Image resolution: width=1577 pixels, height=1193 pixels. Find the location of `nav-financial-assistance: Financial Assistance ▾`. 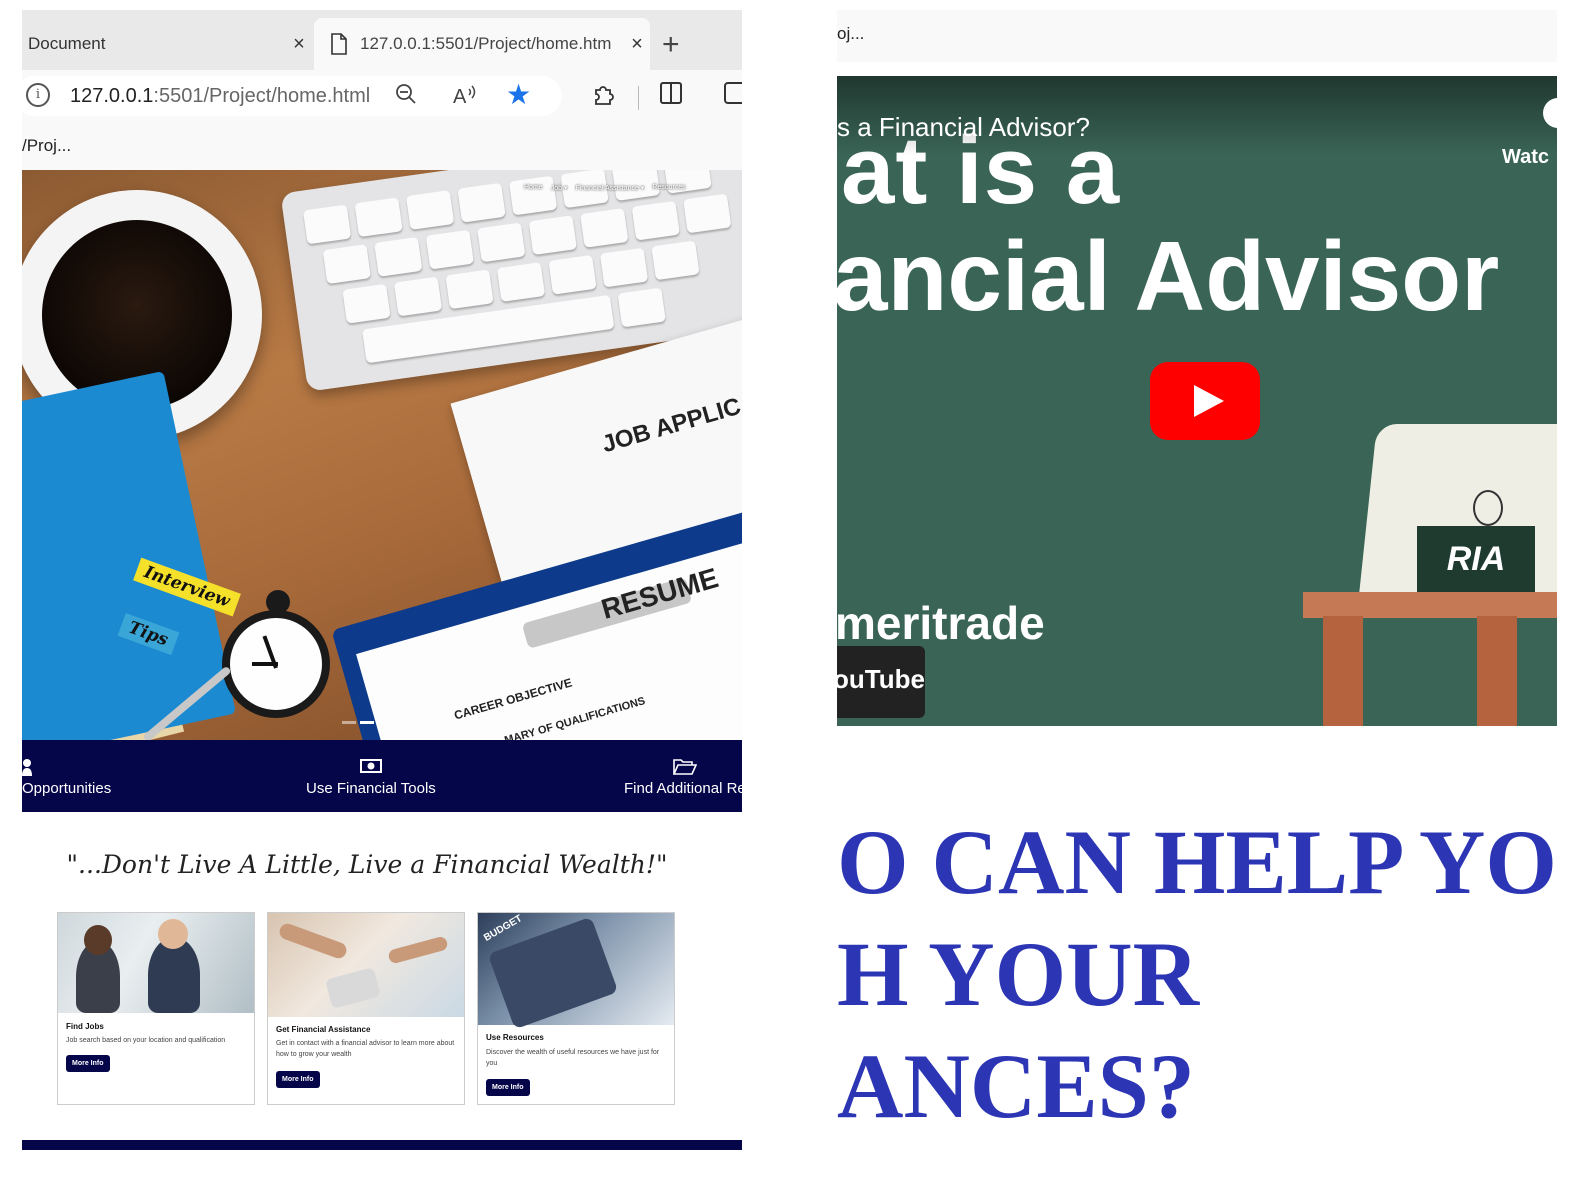

nav-financial-assistance: Financial Assistance ▾ is located at coordinates (609, 188).